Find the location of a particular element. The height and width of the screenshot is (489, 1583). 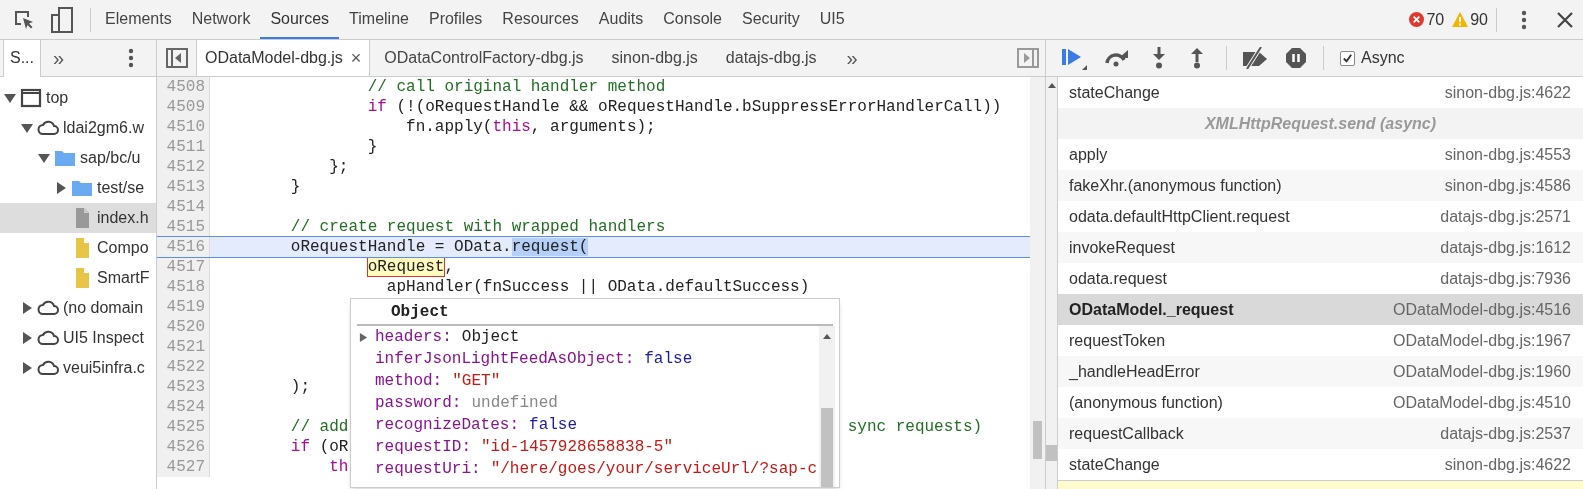

panel-tab: UI5 is located at coordinates (832, 19).